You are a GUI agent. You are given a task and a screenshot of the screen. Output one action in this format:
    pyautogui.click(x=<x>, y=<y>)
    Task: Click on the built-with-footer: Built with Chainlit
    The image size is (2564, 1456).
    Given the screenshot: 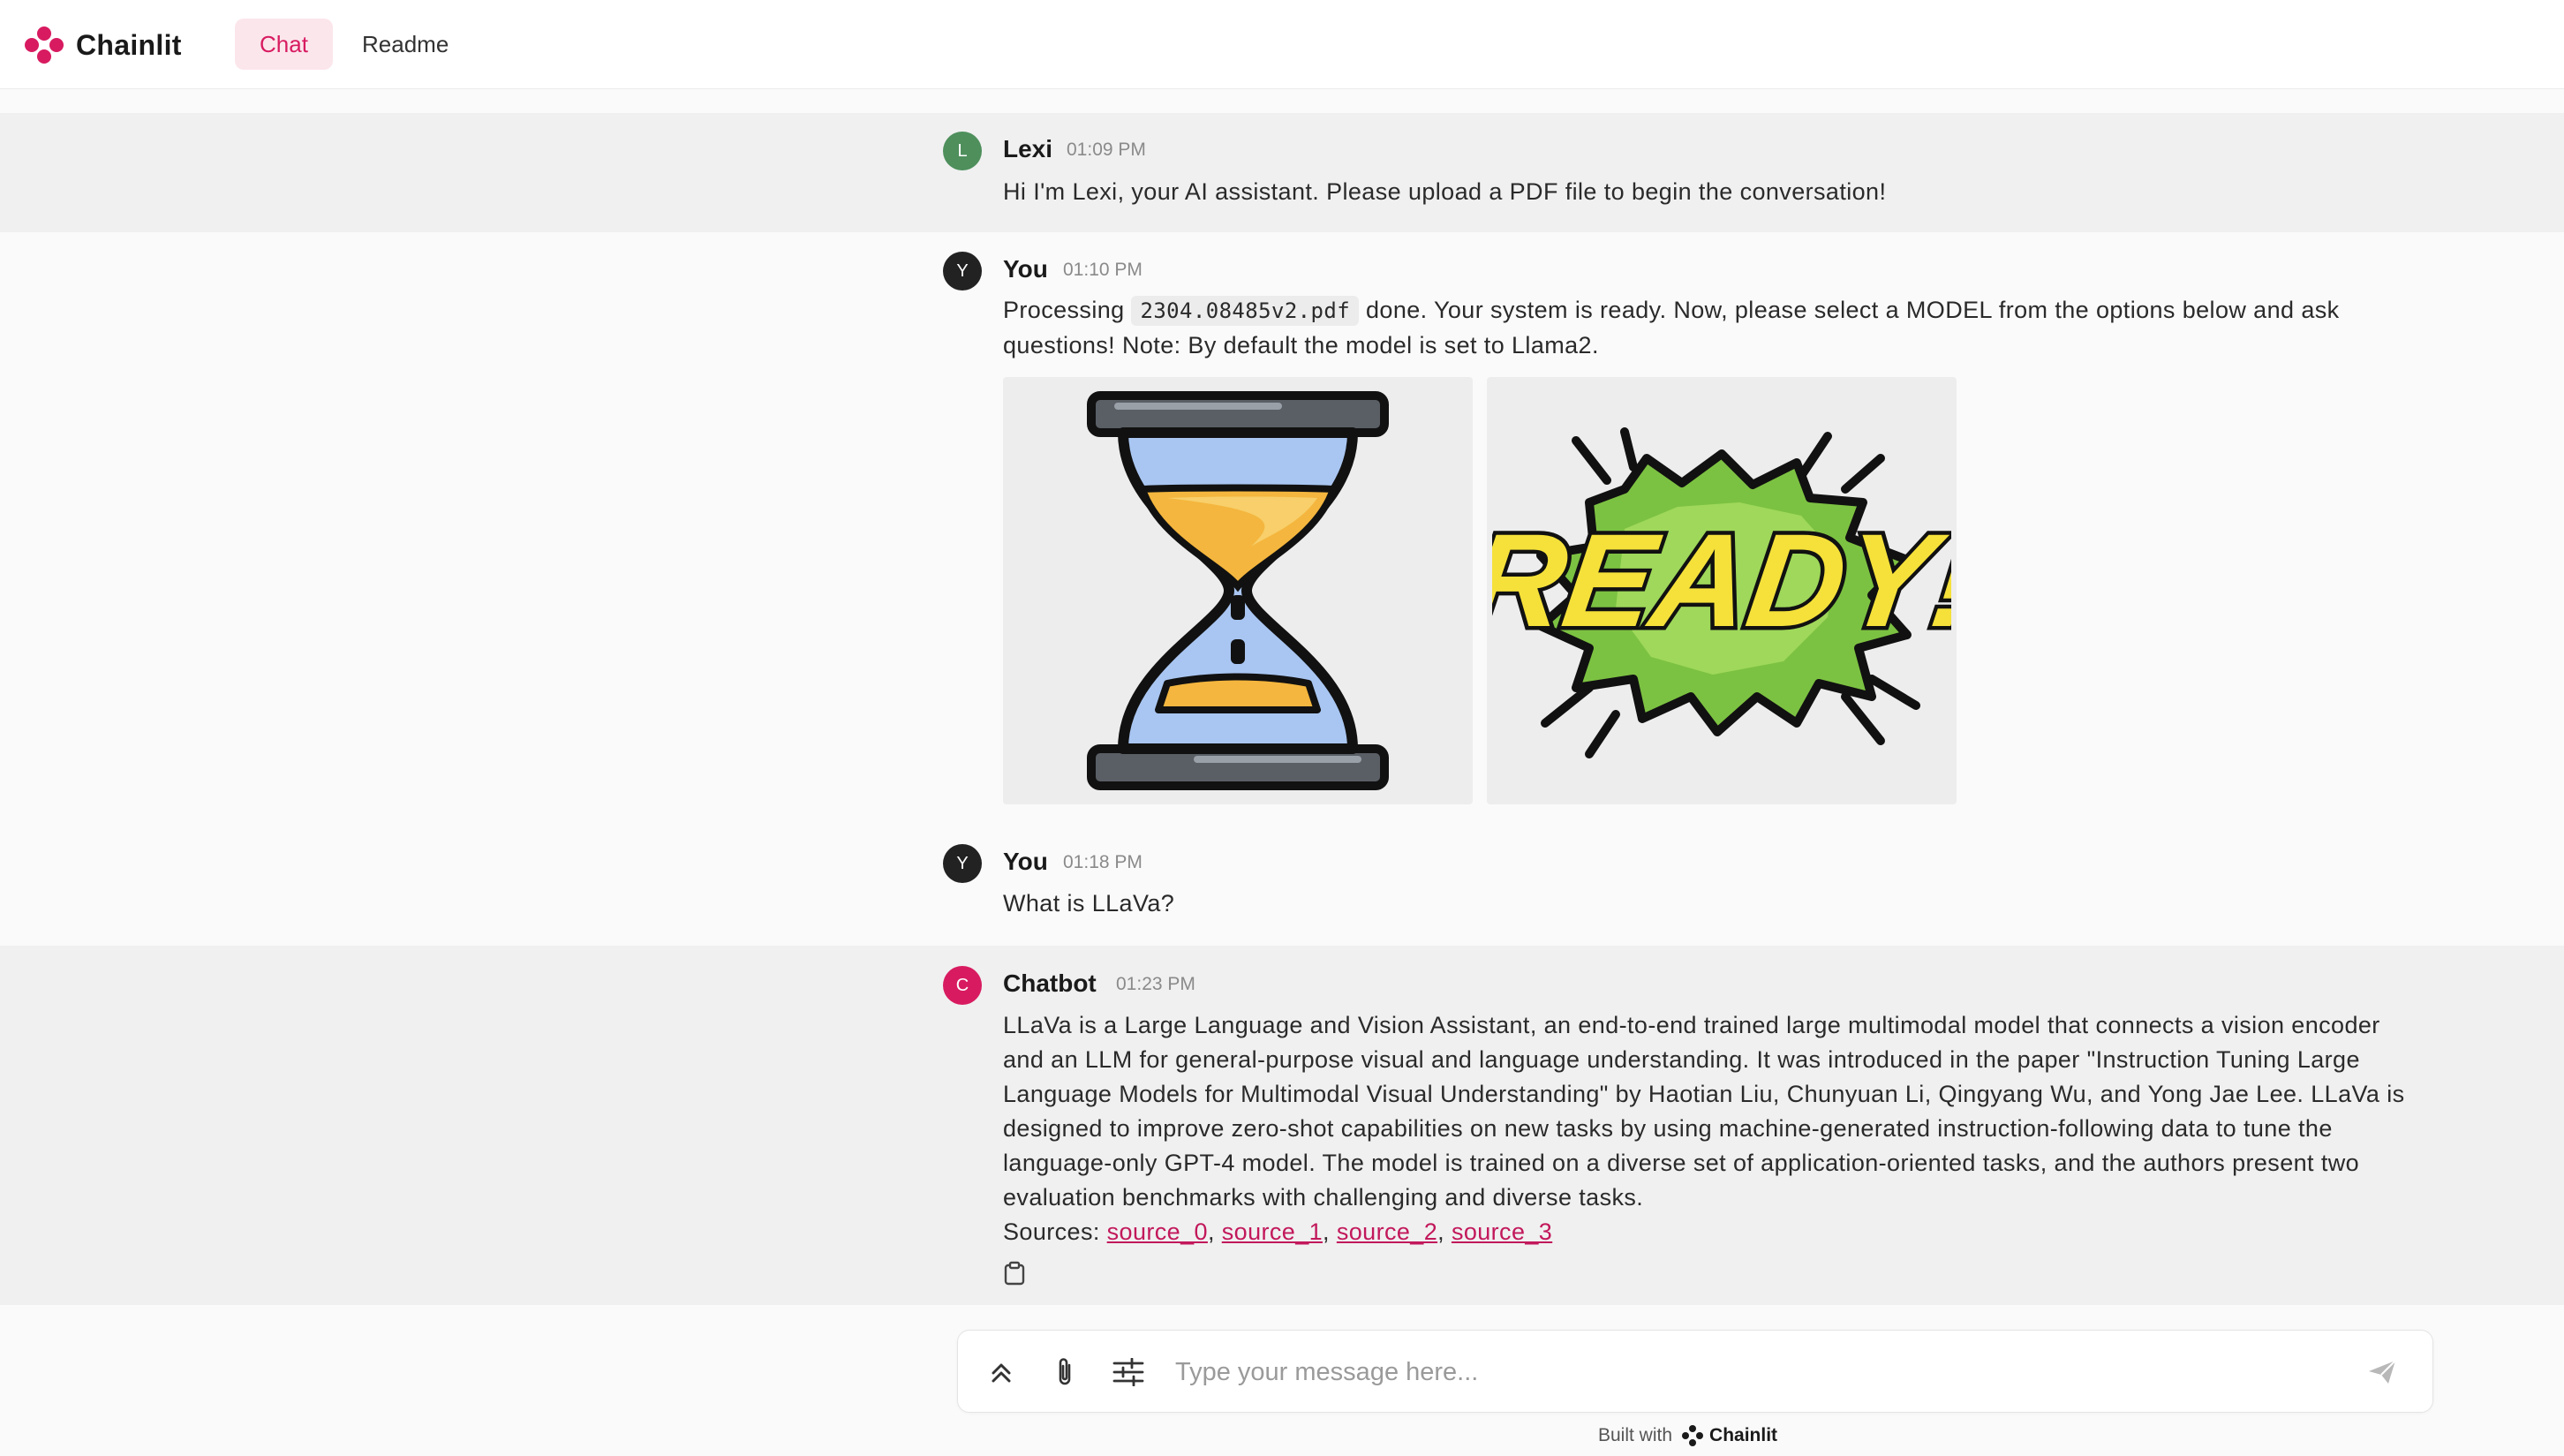 What is the action you would take?
    pyautogui.click(x=1687, y=1435)
    